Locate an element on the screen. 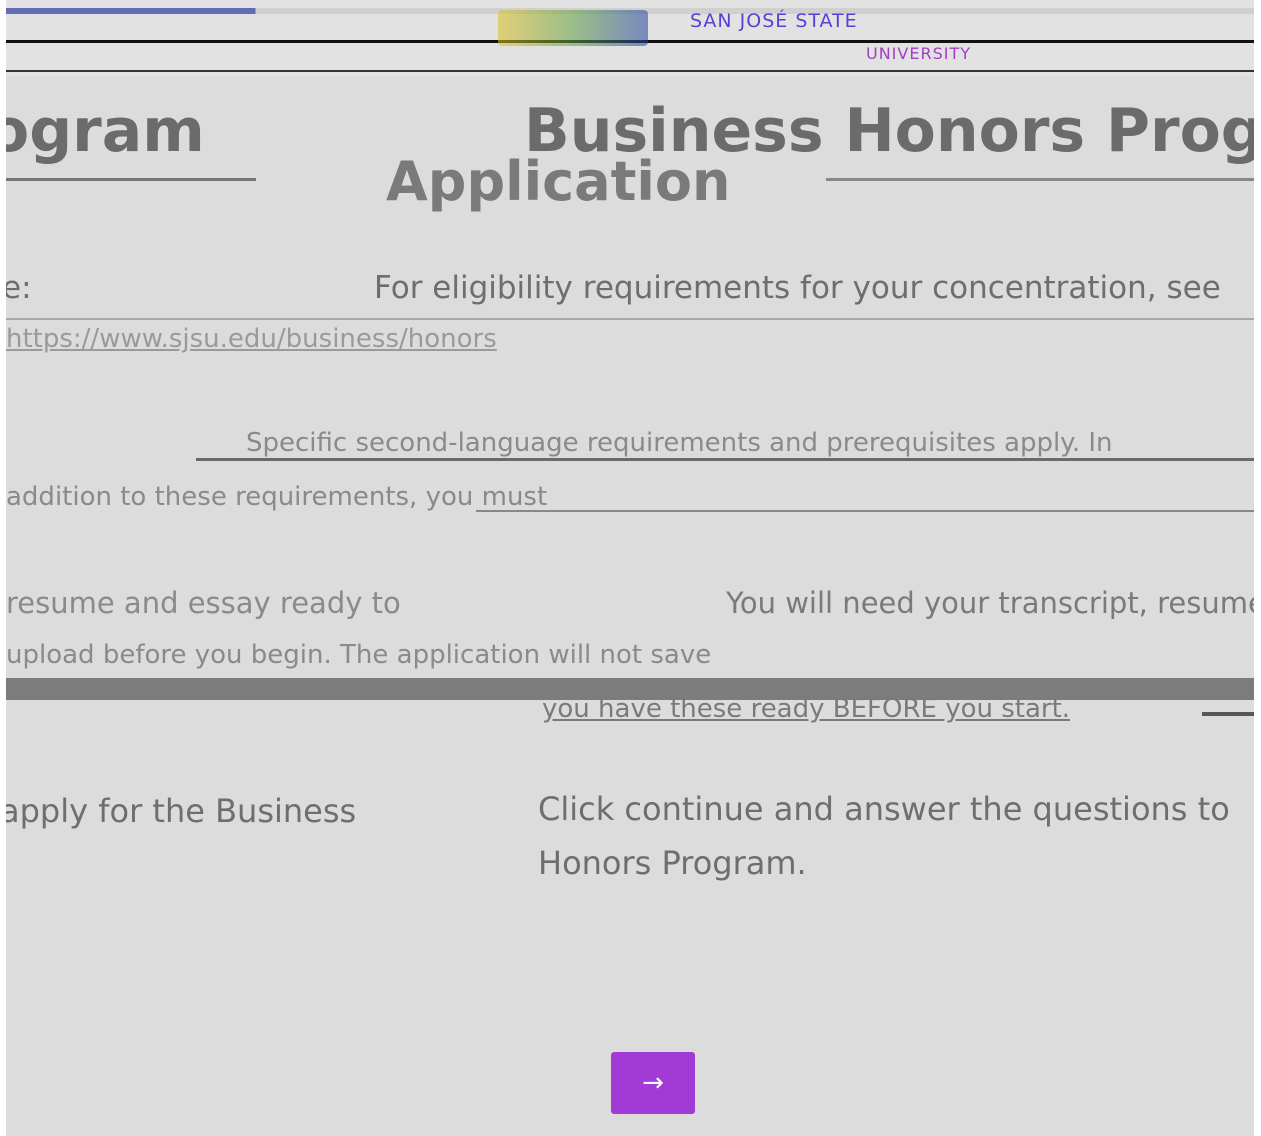  requirements-line-2: addition to these requirements, you must is located at coordinates (277, 497).